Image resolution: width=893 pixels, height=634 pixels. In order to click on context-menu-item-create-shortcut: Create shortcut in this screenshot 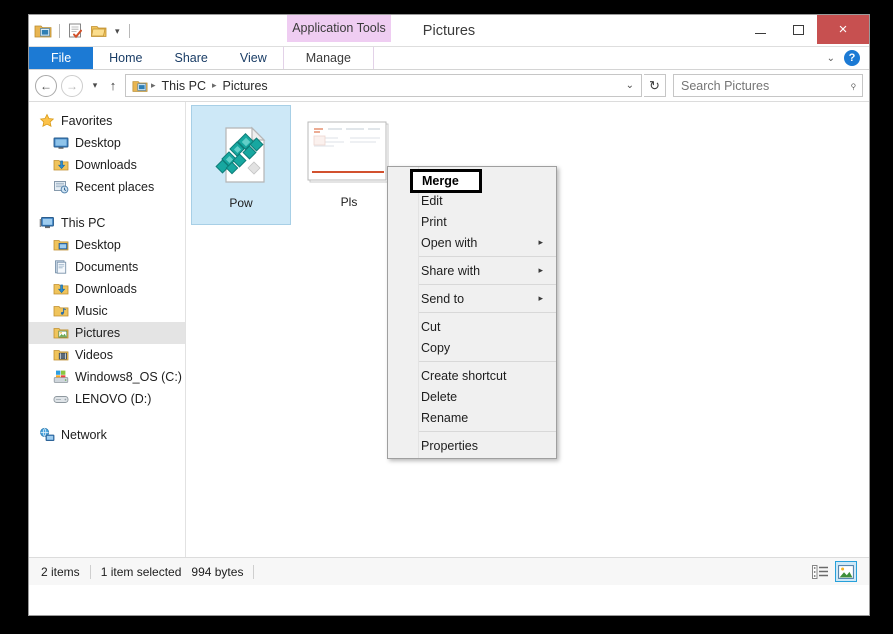, I will do `click(472, 375)`.